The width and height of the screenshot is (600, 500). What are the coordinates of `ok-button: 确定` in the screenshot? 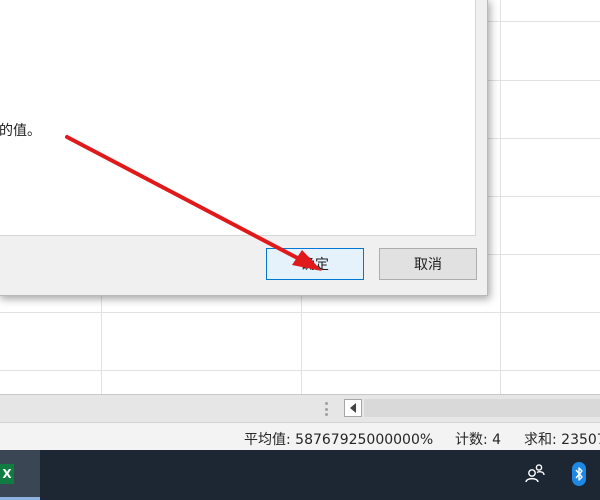 It's located at (315, 264).